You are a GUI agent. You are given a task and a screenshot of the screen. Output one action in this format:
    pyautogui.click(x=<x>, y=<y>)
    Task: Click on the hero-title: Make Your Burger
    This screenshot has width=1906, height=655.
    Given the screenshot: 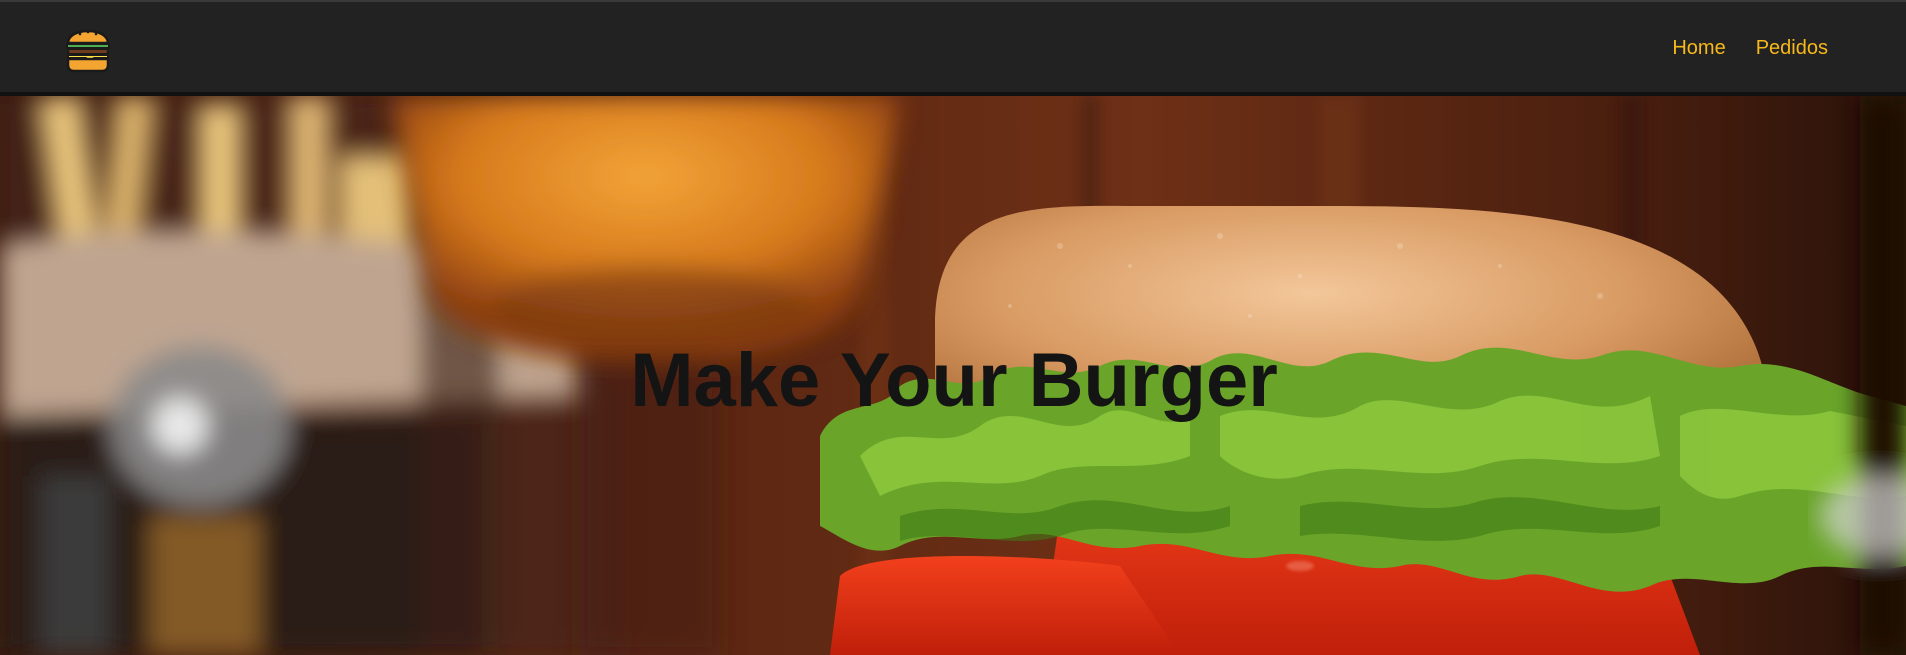 What is the action you would take?
    pyautogui.click(x=954, y=380)
    